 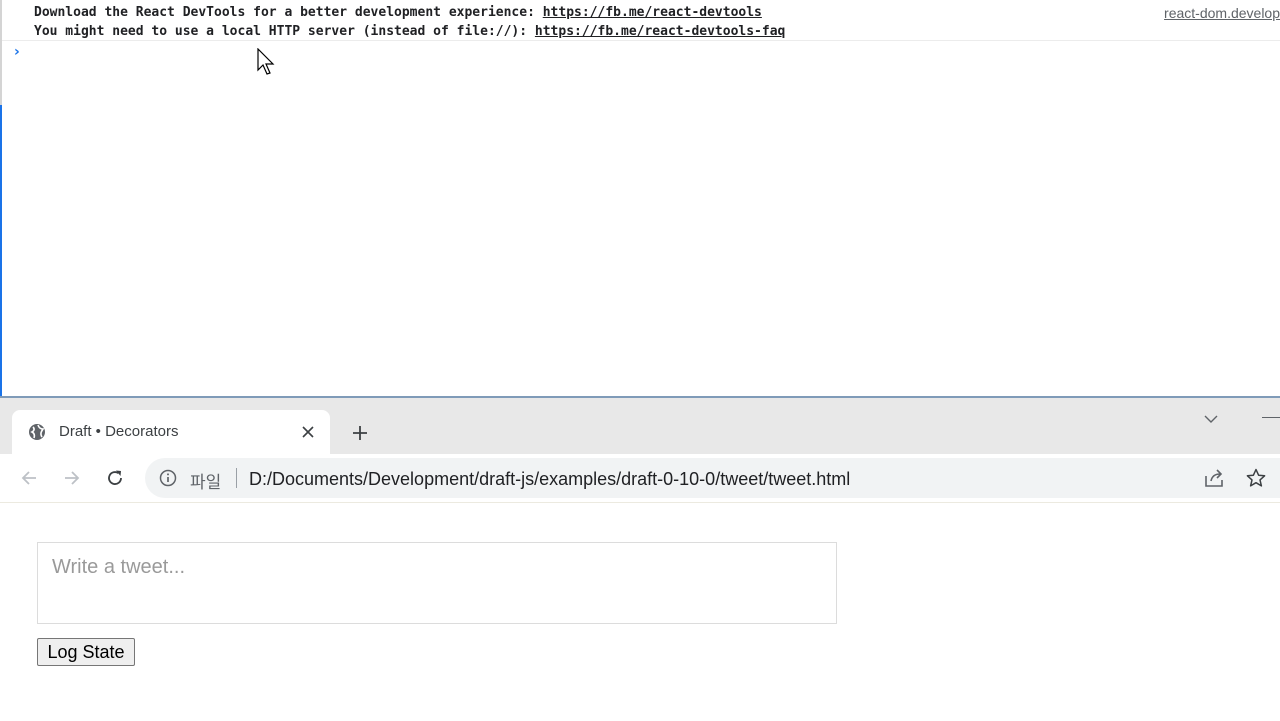 I want to click on security-chip-label: 파일, so click(x=205, y=480).